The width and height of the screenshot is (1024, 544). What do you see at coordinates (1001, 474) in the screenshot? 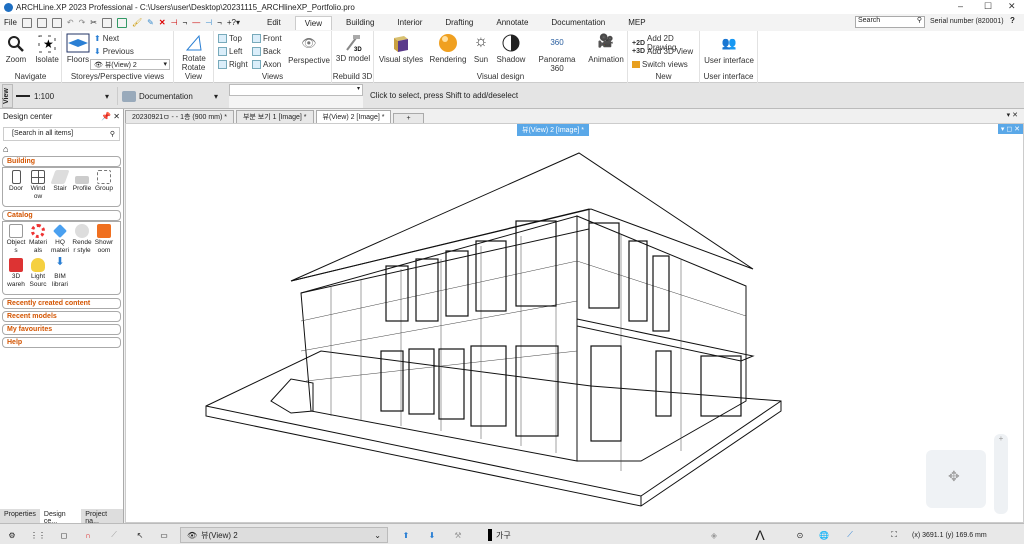
I see `zoom-slider: +` at bounding box center [1001, 474].